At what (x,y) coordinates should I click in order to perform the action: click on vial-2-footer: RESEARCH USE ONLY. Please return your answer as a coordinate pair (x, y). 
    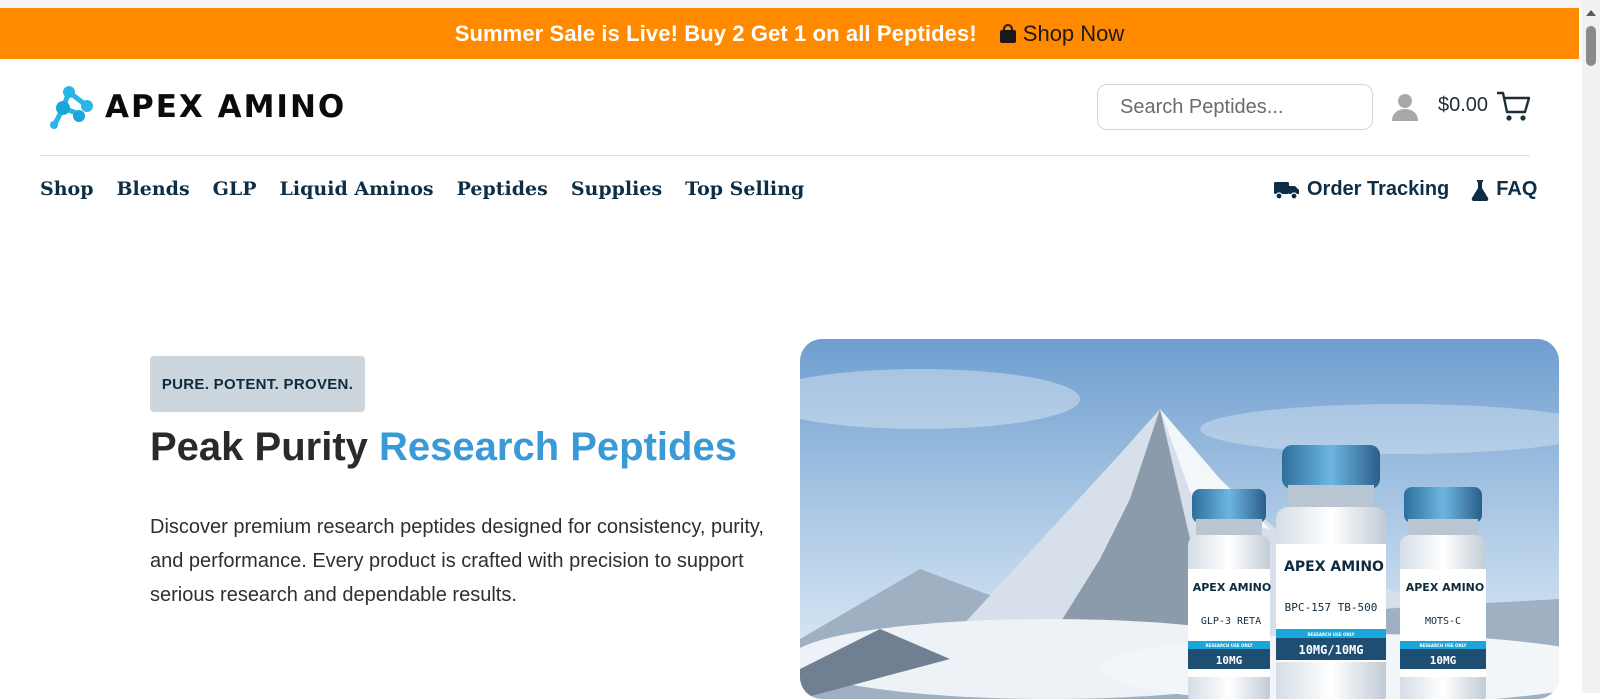
    Looking at the image, I should click on (1330, 634).